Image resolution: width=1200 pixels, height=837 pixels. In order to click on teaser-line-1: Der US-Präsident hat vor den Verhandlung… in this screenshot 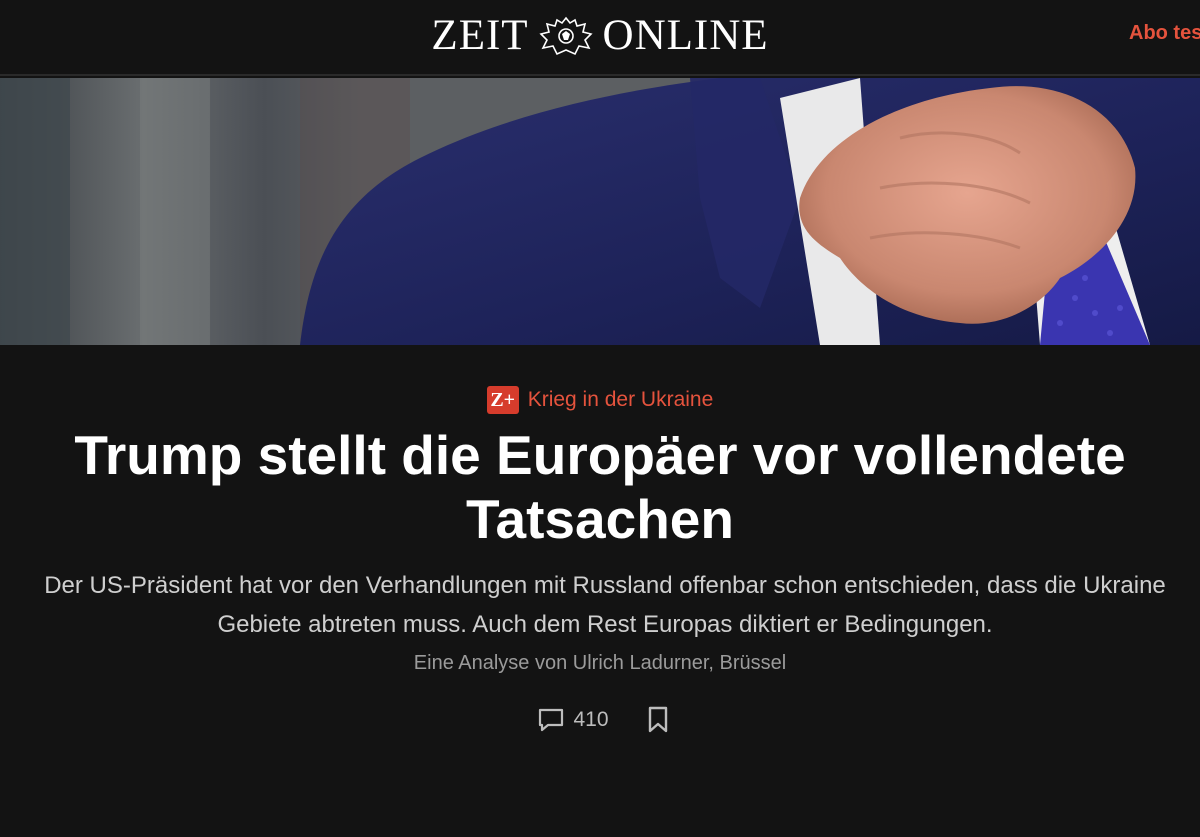, I will do `click(605, 585)`.